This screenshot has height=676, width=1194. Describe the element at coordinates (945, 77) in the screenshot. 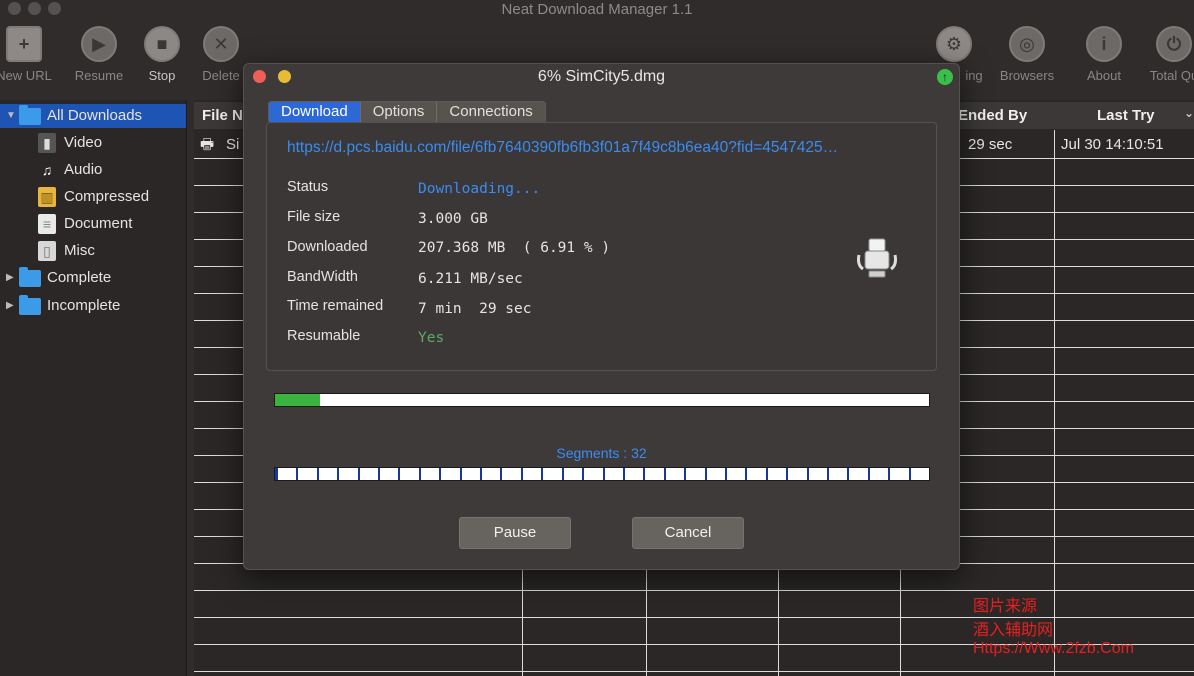

I see `arrow-up-icon: ↑` at that location.